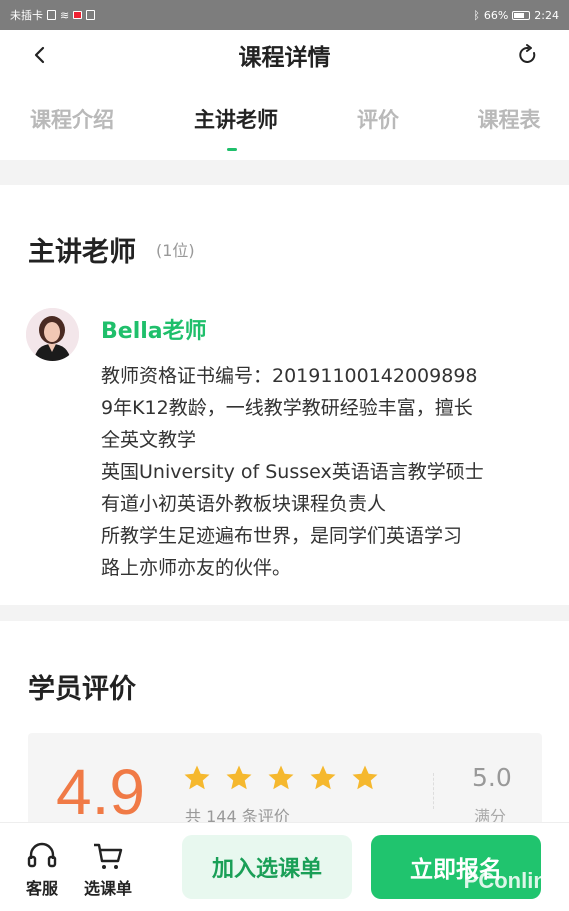 The image size is (569, 911). Describe the element at coordinates (42, 870) in the screenshot. I see `customer-service-button: 客服` at that location.